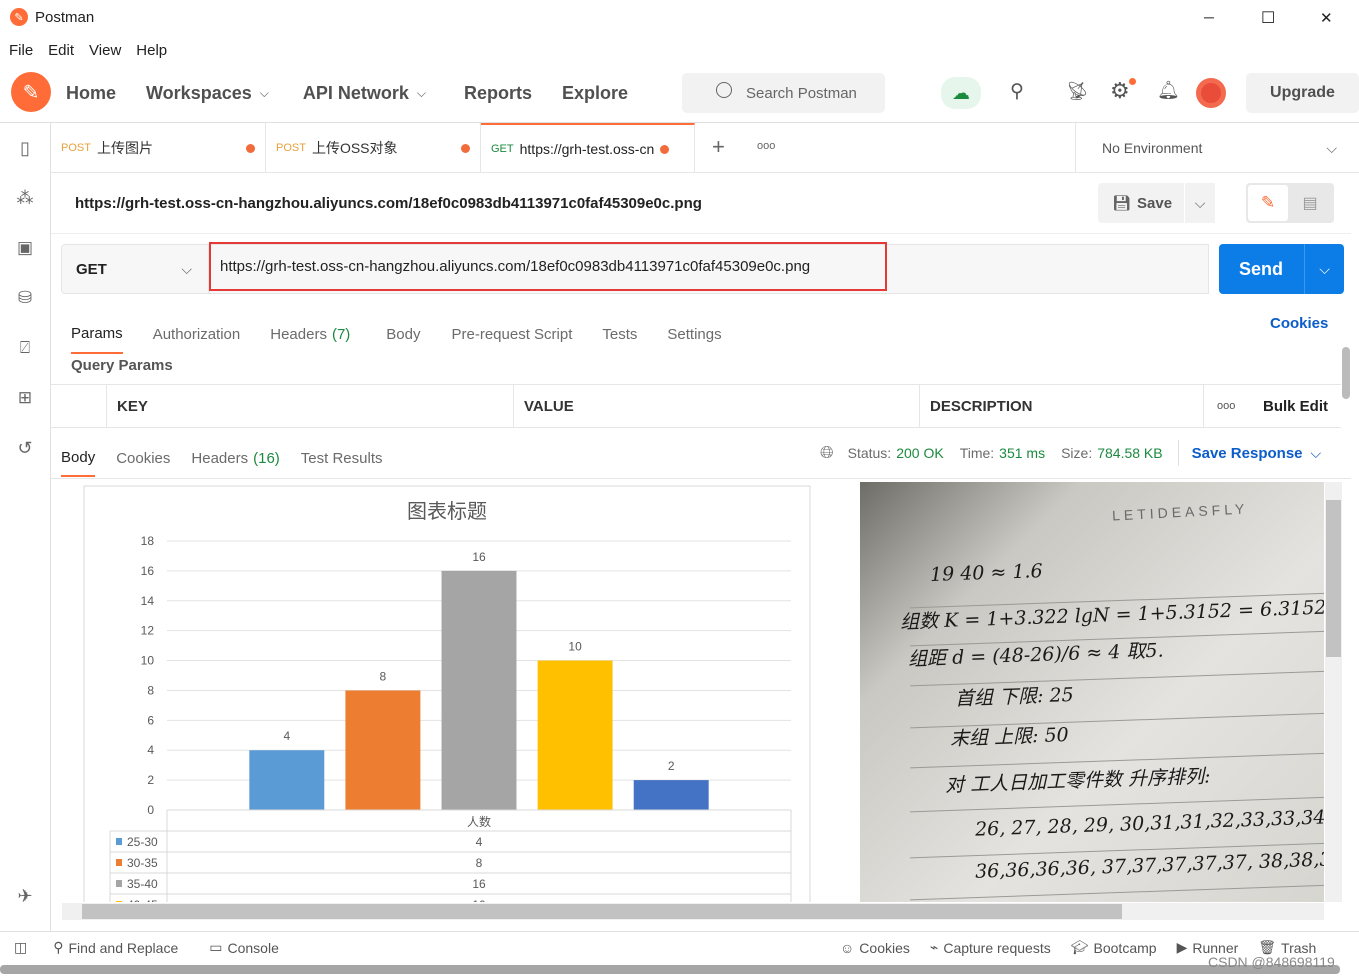  Describe the element at coordinates (919, 453) in the screenshot. I see `status-value: 200 OK` at that location.